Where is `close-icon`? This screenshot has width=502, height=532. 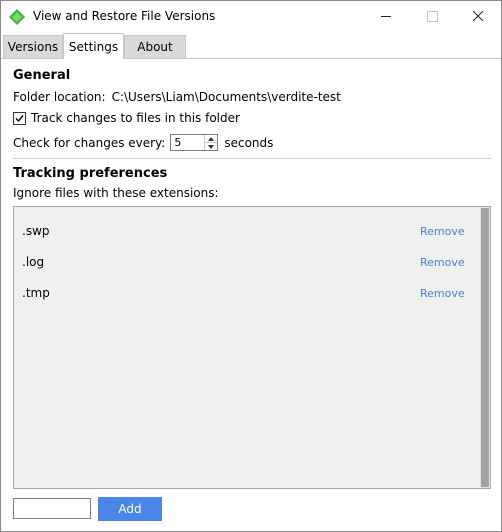 close-icon is located at coordinates (478, 16).